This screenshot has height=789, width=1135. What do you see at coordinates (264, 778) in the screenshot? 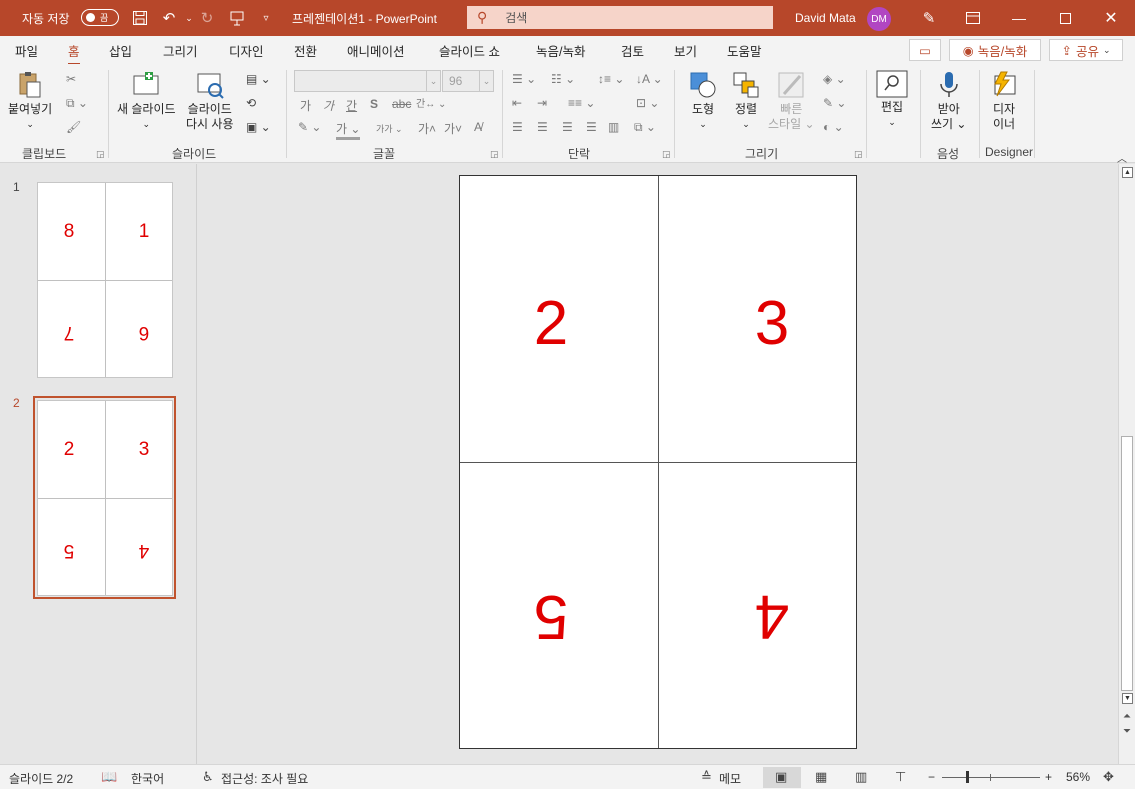
I see `accessibility-status: 접근성: 조사 필요` at bounding box center [264, 778].